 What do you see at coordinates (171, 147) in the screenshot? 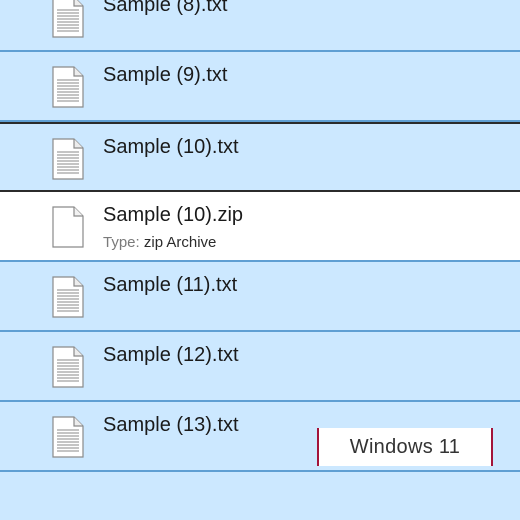
I see `file-name: Sample (10).txt` at bounding box center [171, 147].